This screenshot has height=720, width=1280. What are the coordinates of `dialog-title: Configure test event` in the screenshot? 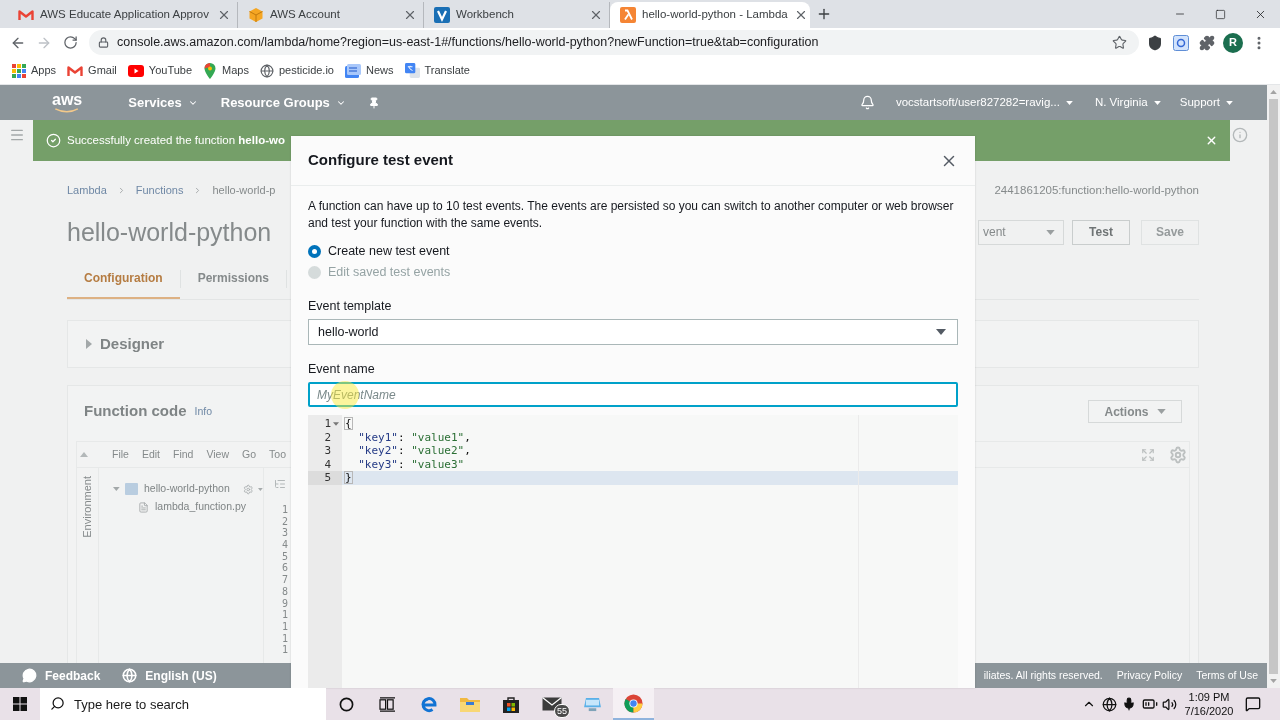 It's located at (381, 160).